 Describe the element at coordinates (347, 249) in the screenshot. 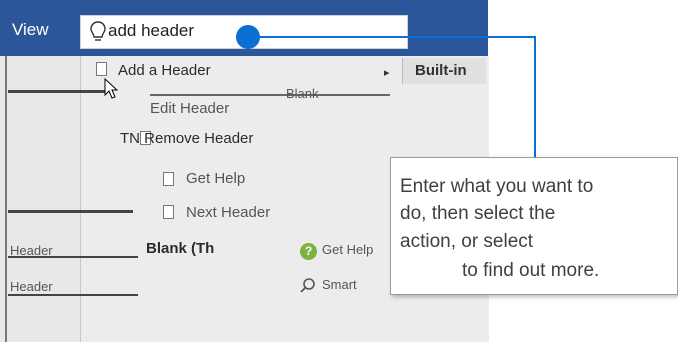

I see `help-link: Get Help` at that location.